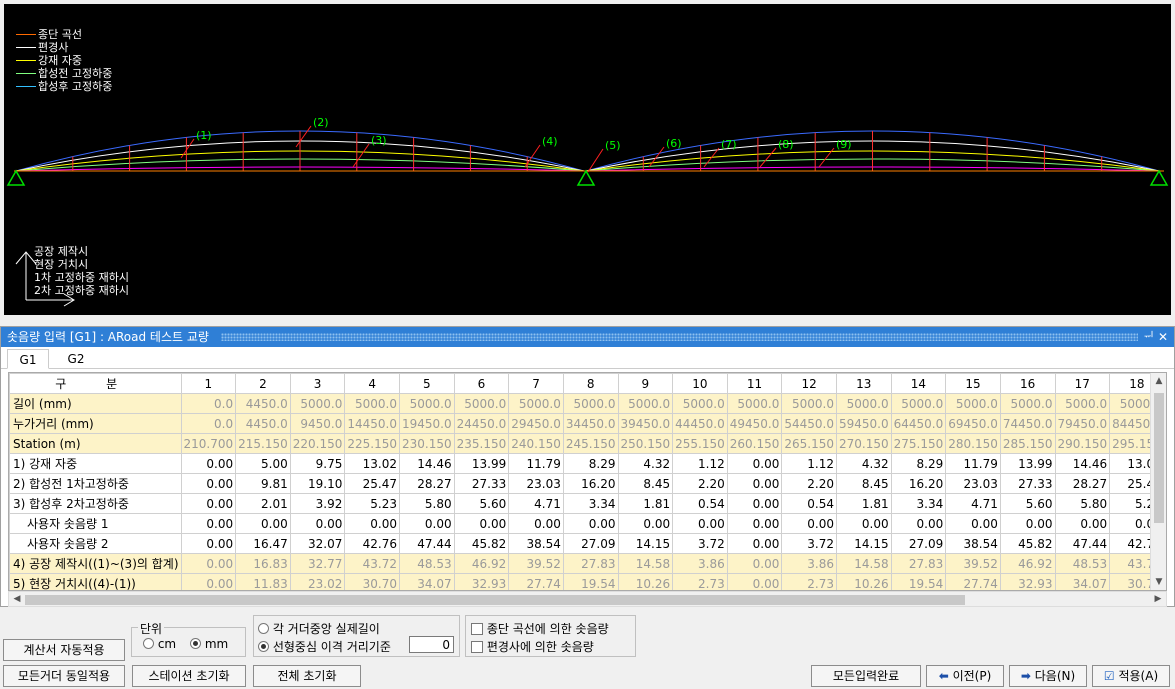 The width and height of the screenshot is (1175, 689). Describe the element at coordinates (263, 483) in the screenshot. I see `table-cell: 9.81` at that location.